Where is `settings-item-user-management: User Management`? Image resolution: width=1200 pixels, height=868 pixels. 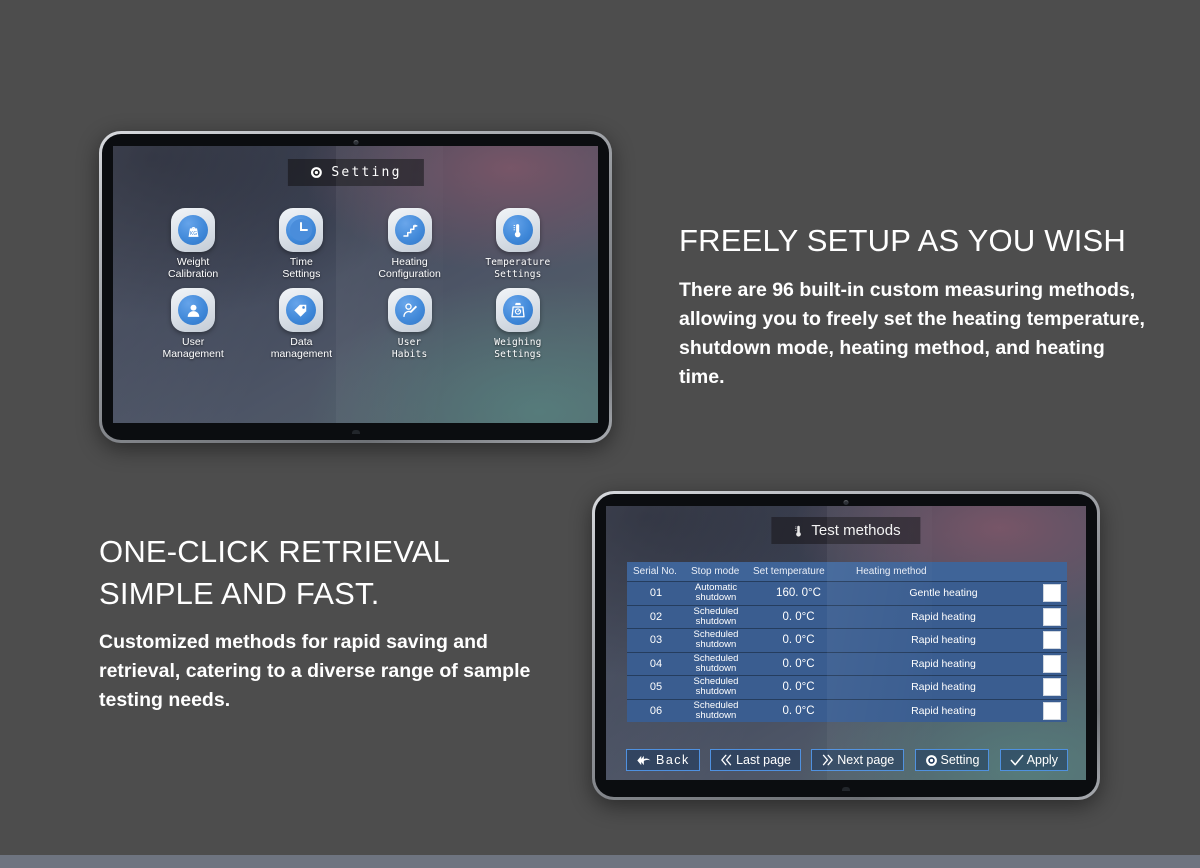 settings-item-user-management: User Management is located at coordinates (193, 324).